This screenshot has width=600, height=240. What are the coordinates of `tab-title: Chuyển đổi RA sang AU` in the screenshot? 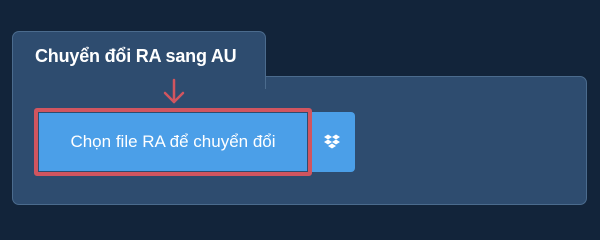 It's located at (136, 56).